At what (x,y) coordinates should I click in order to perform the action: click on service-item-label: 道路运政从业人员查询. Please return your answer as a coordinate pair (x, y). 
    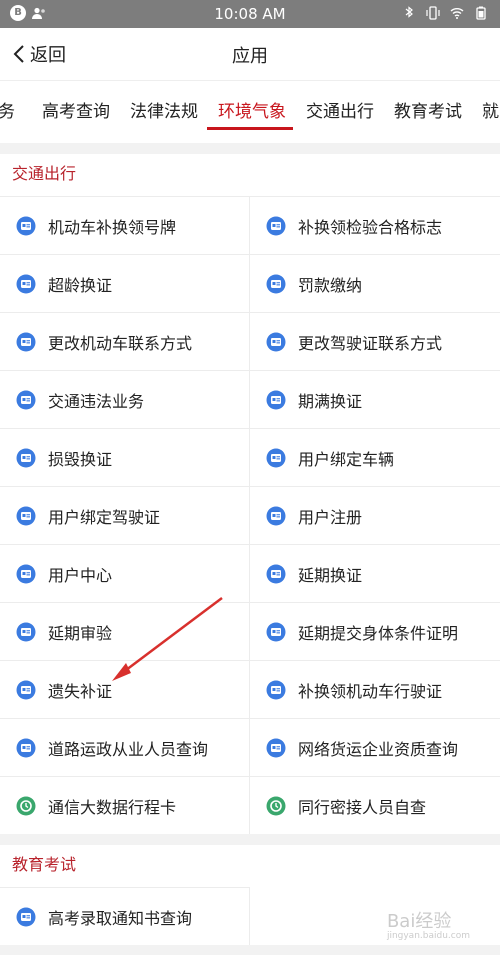
    Looking at the image, I should click on (128, 749).